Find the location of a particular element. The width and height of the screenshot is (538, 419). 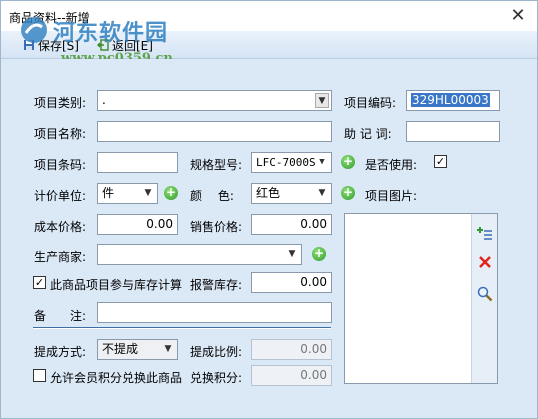

image-toolbar is located at coordinates (484, 298).